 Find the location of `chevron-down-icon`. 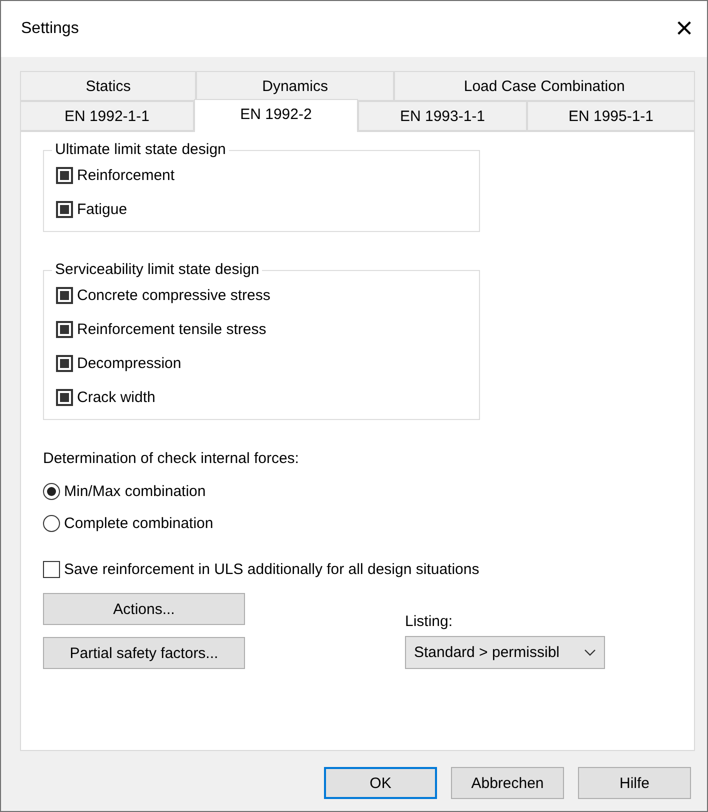

chevron-down-icon is located at coordinates (590, 652).